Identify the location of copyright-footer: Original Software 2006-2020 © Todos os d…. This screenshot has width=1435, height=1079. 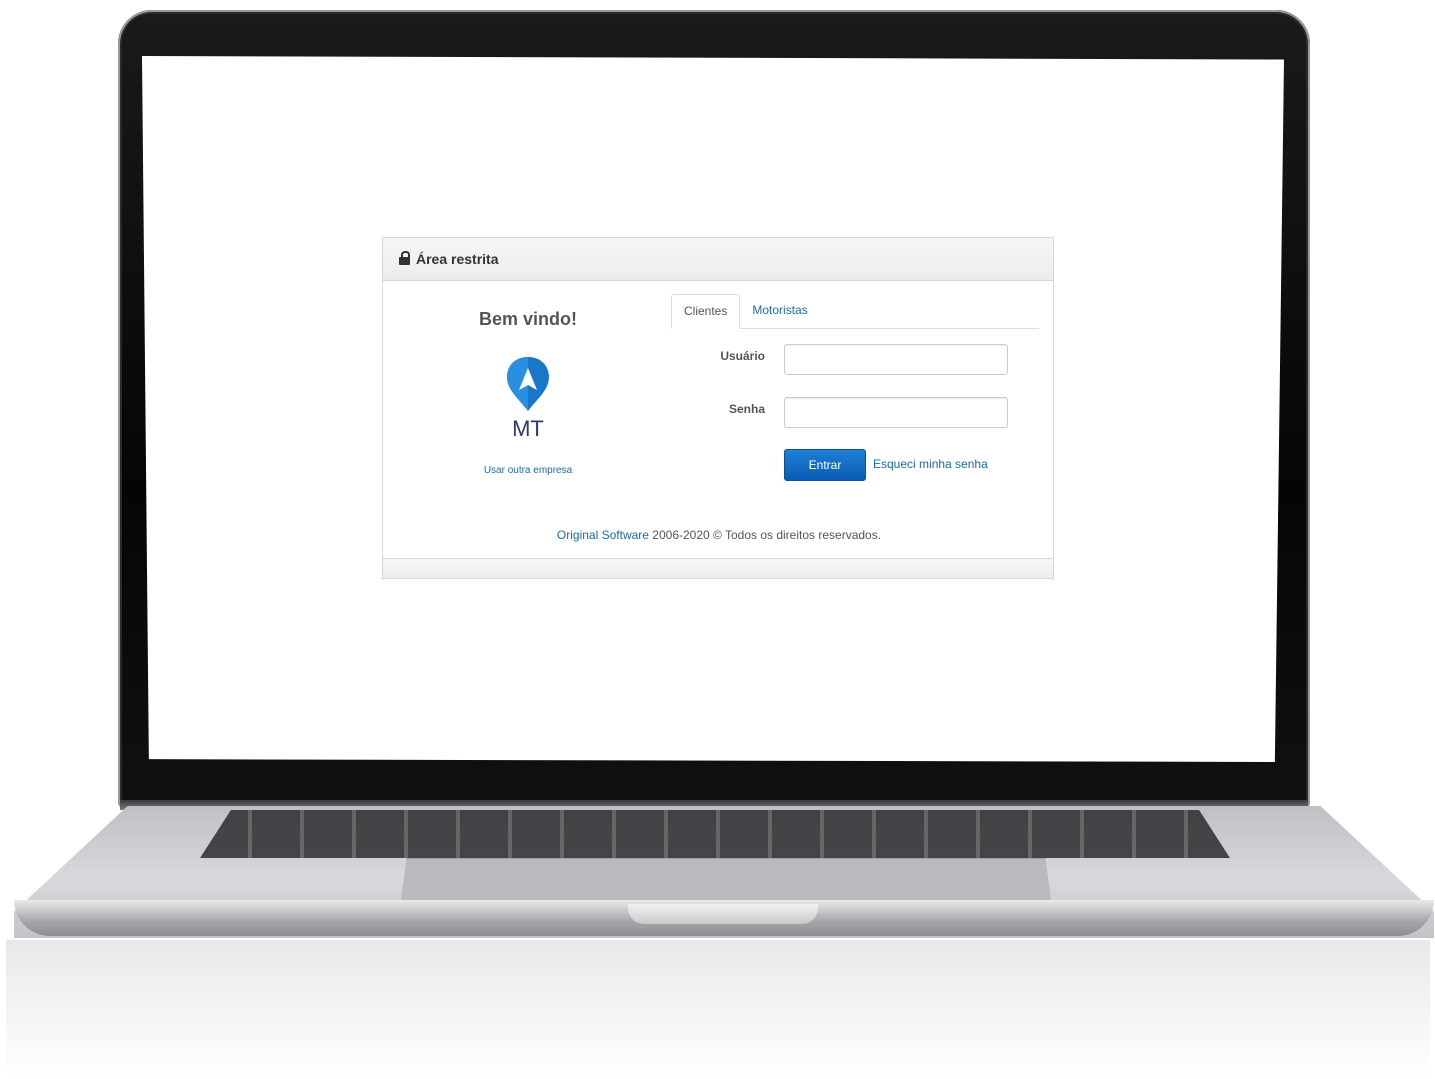
(719, 535).